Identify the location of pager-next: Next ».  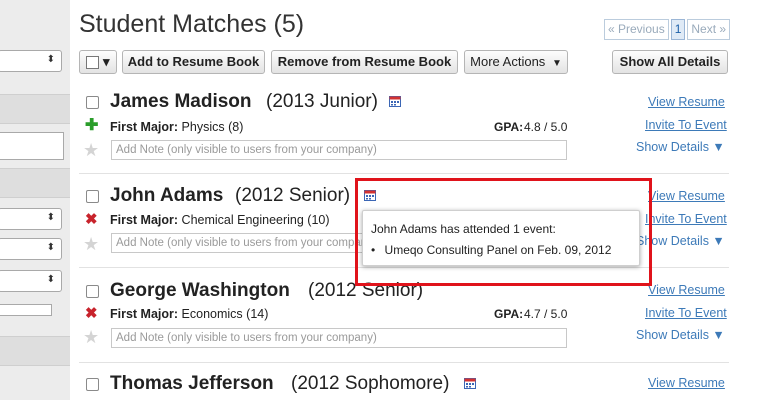
(709, 29).